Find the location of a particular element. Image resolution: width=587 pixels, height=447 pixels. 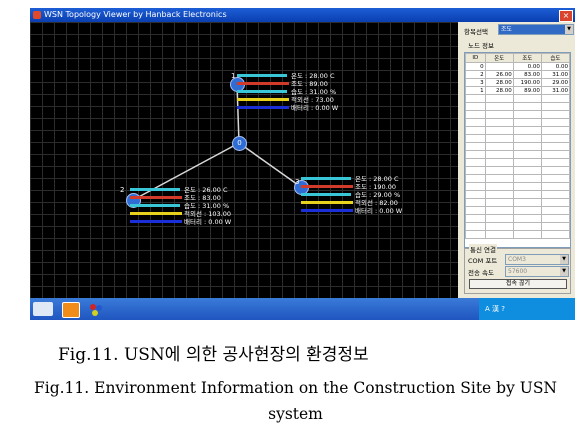

table-row: 1 28.00 89.00 31.00 is located at coordinates (517, 90).